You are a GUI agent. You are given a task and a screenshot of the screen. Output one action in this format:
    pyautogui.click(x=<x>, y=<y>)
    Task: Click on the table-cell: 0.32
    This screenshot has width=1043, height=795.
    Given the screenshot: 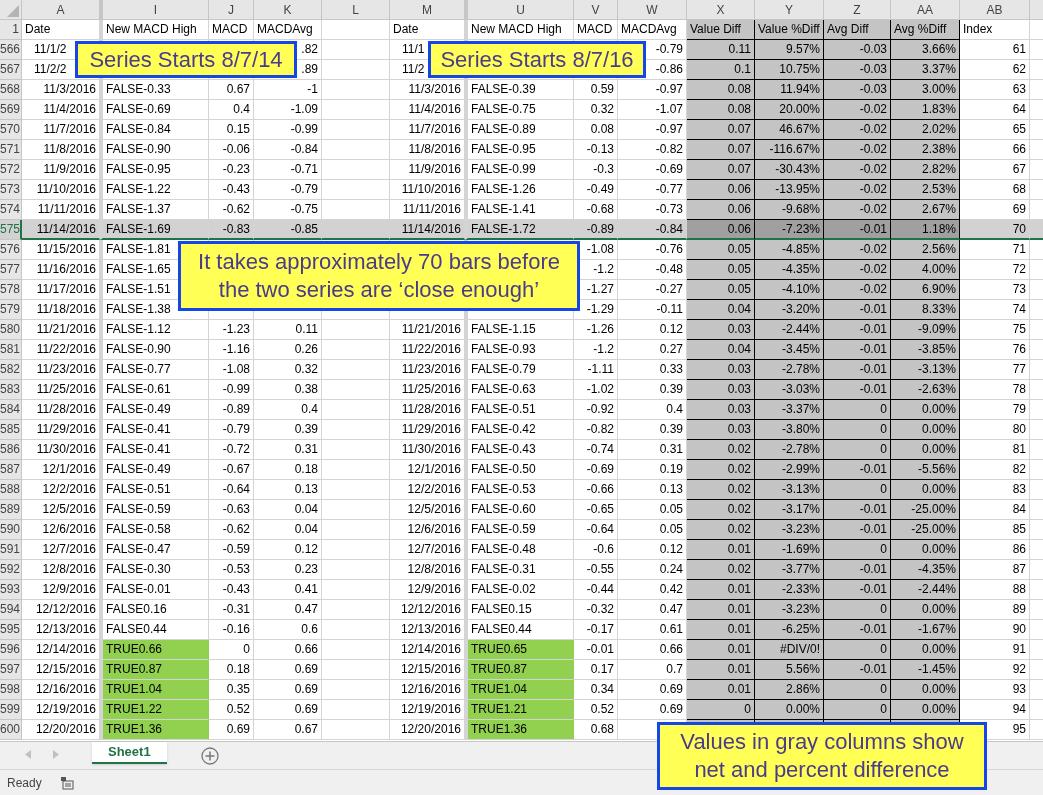 What is the action you would take?
    pyautogui.click(x=288, y=370)
    